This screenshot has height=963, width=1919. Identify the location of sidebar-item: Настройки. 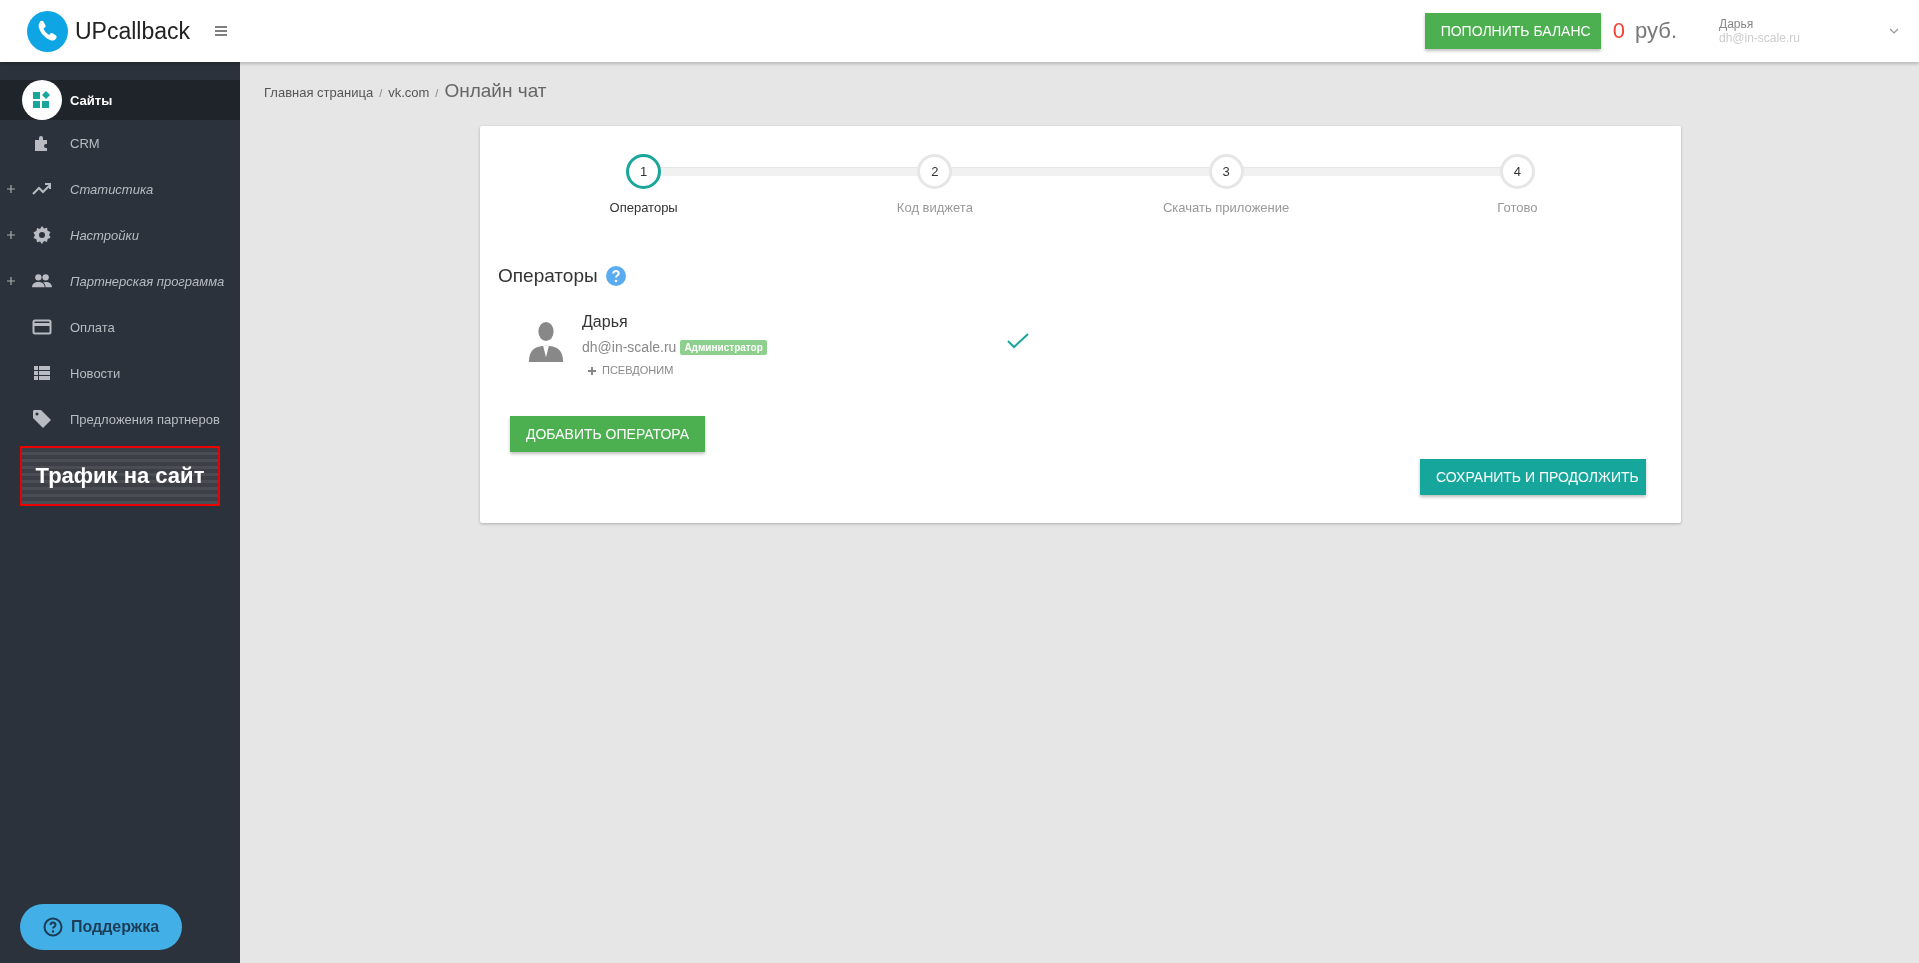
(120, 235).